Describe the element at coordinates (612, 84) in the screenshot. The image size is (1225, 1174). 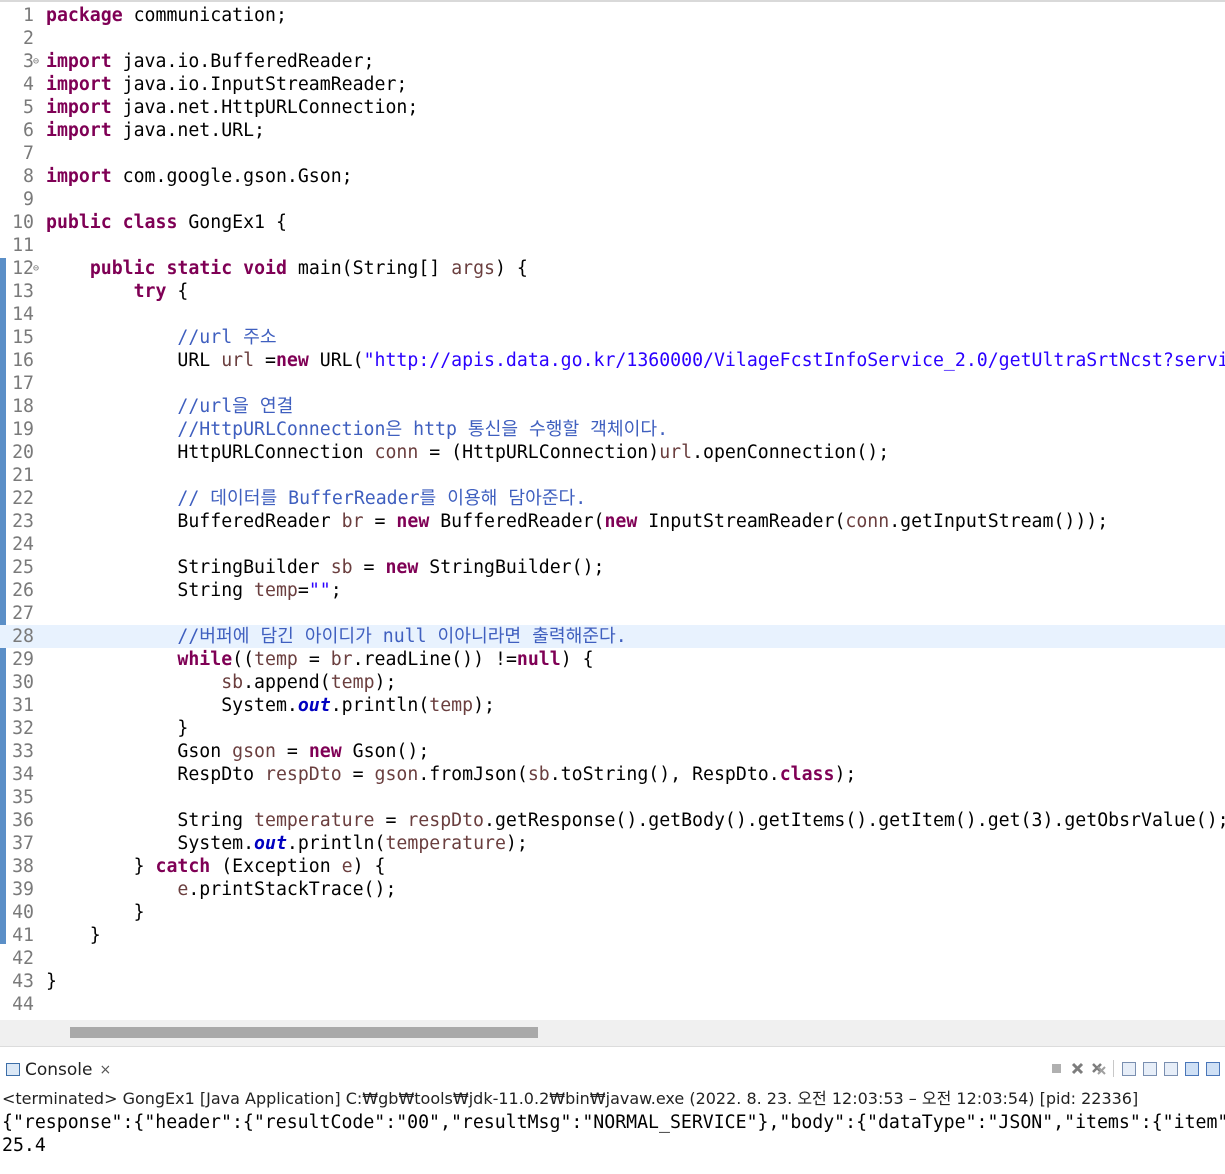
I see `code-line: 4 import java.io.InputStreamReader;` at that location.